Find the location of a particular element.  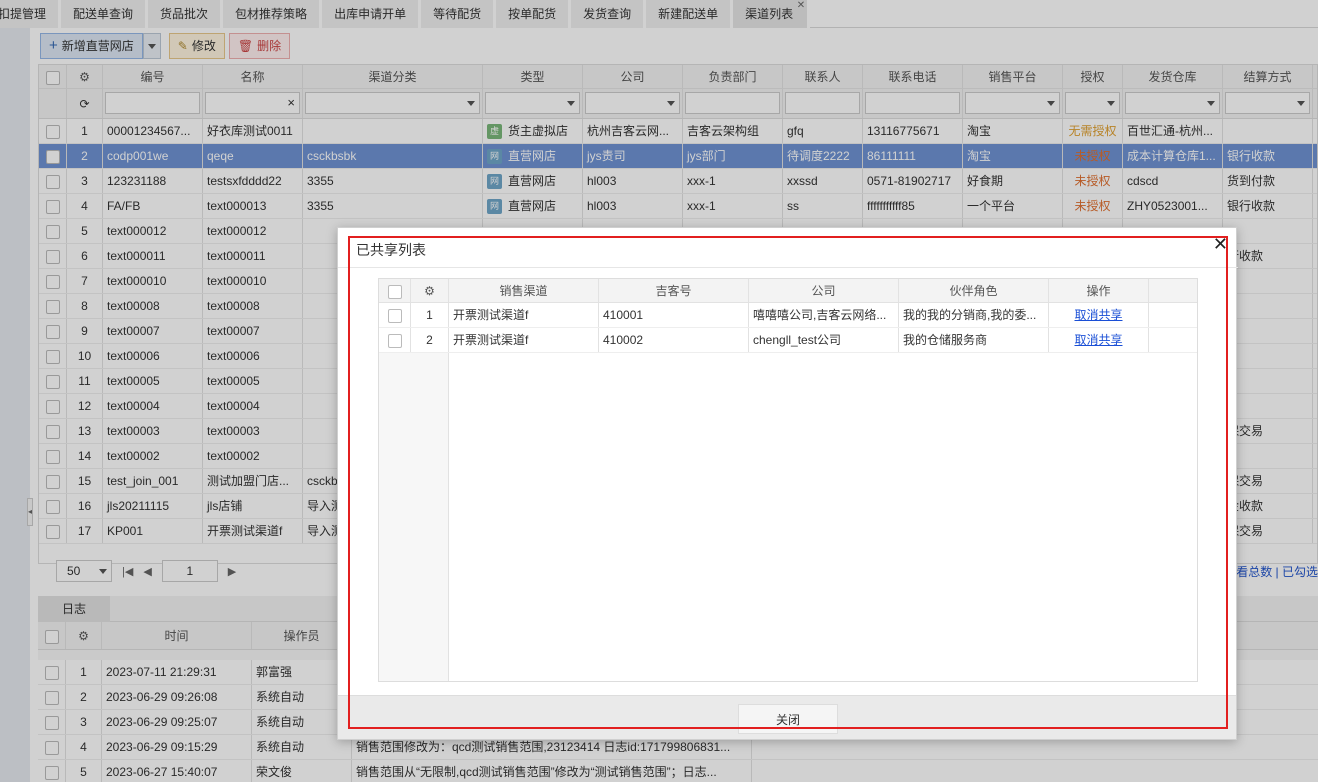

col-jike-number: 吉客号 is located at coordinates (674, 290).